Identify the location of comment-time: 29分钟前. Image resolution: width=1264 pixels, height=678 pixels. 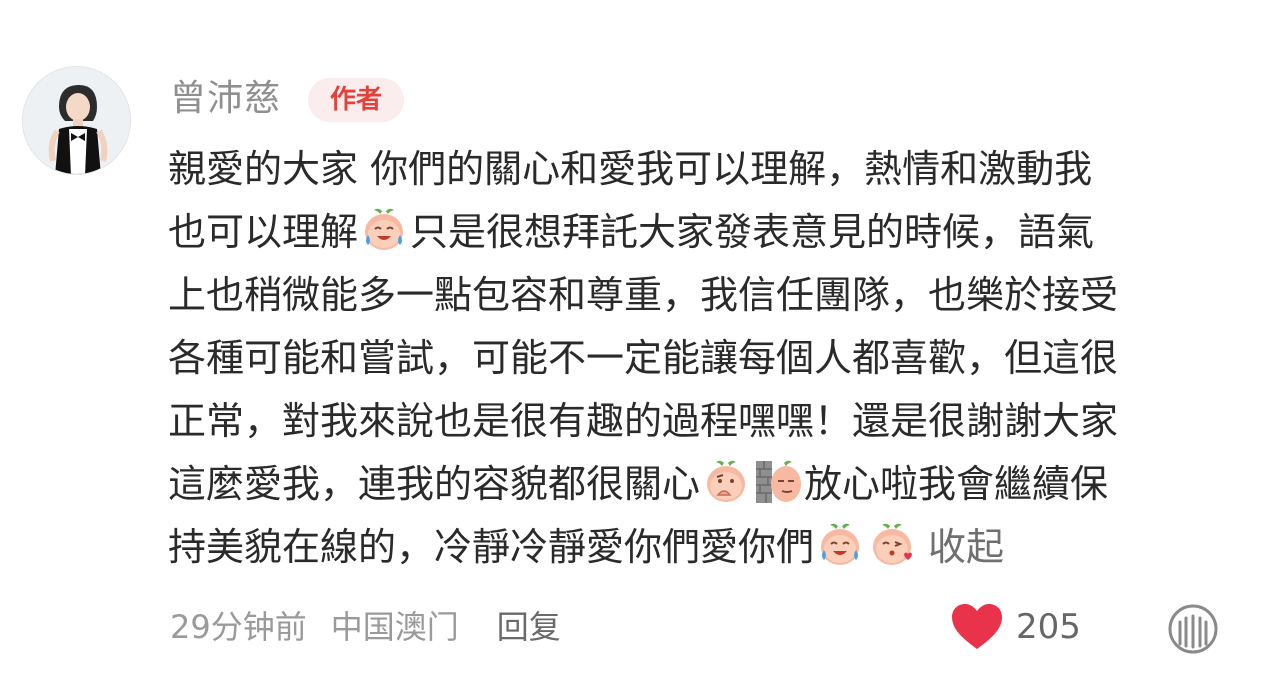
(238, 627).